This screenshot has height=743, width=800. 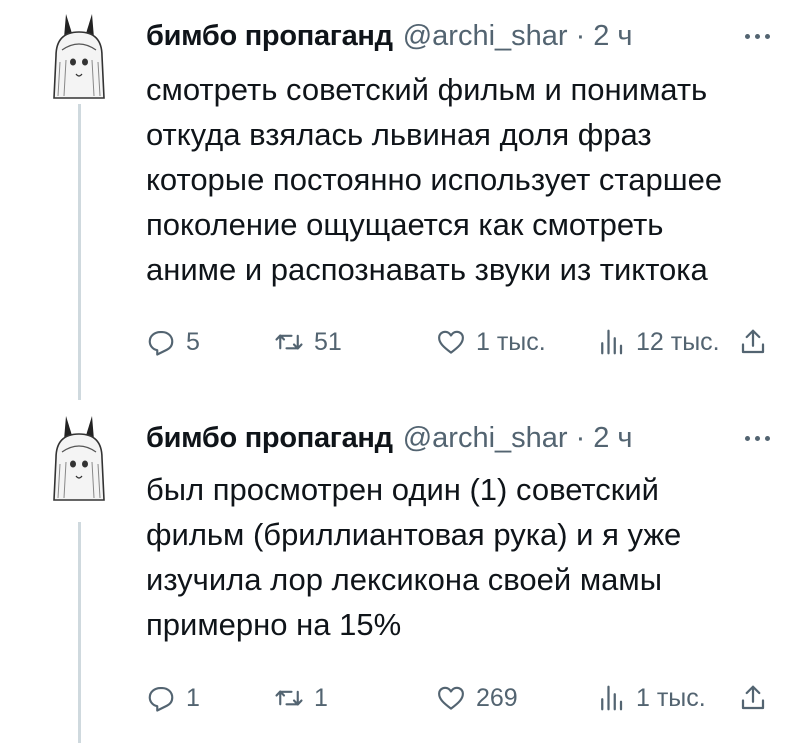 What do you see at coordinates (427, 89) in the screenshot?
I see `tweet-text-line: смотреть советский фильм и понимать` at bounding box center [427, 89].